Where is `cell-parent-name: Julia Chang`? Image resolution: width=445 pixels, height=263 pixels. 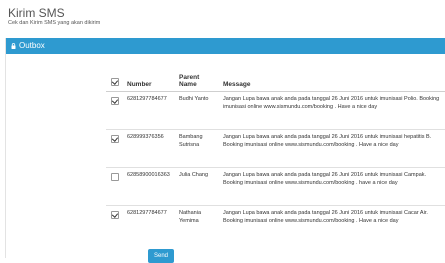
cell-parent-name: Julia Chang is located at coordinates (198, 185).